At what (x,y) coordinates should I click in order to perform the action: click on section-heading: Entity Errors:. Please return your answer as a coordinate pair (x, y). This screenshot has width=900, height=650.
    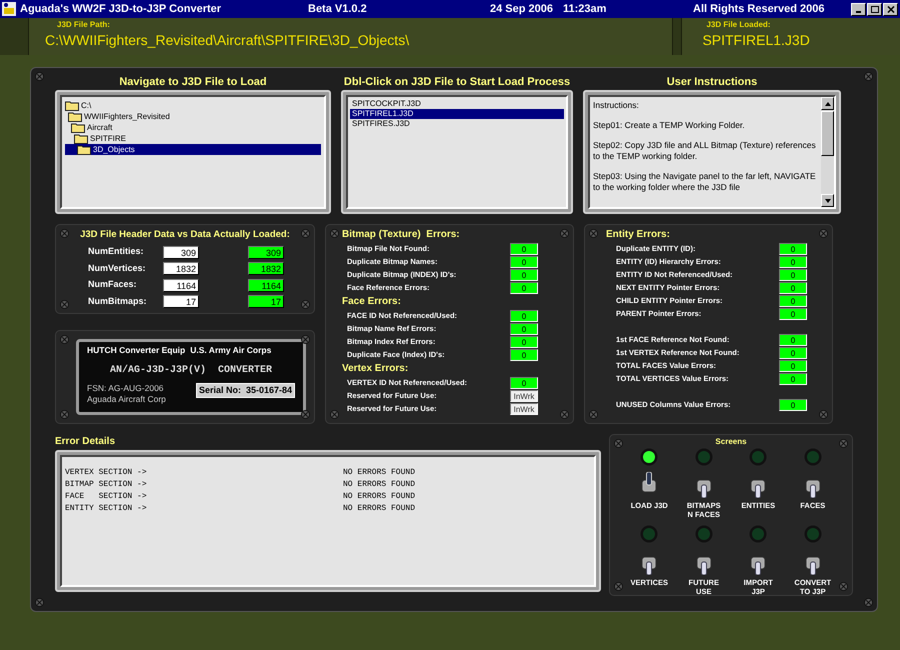
    Looking at the image, I should click on (638, 235).